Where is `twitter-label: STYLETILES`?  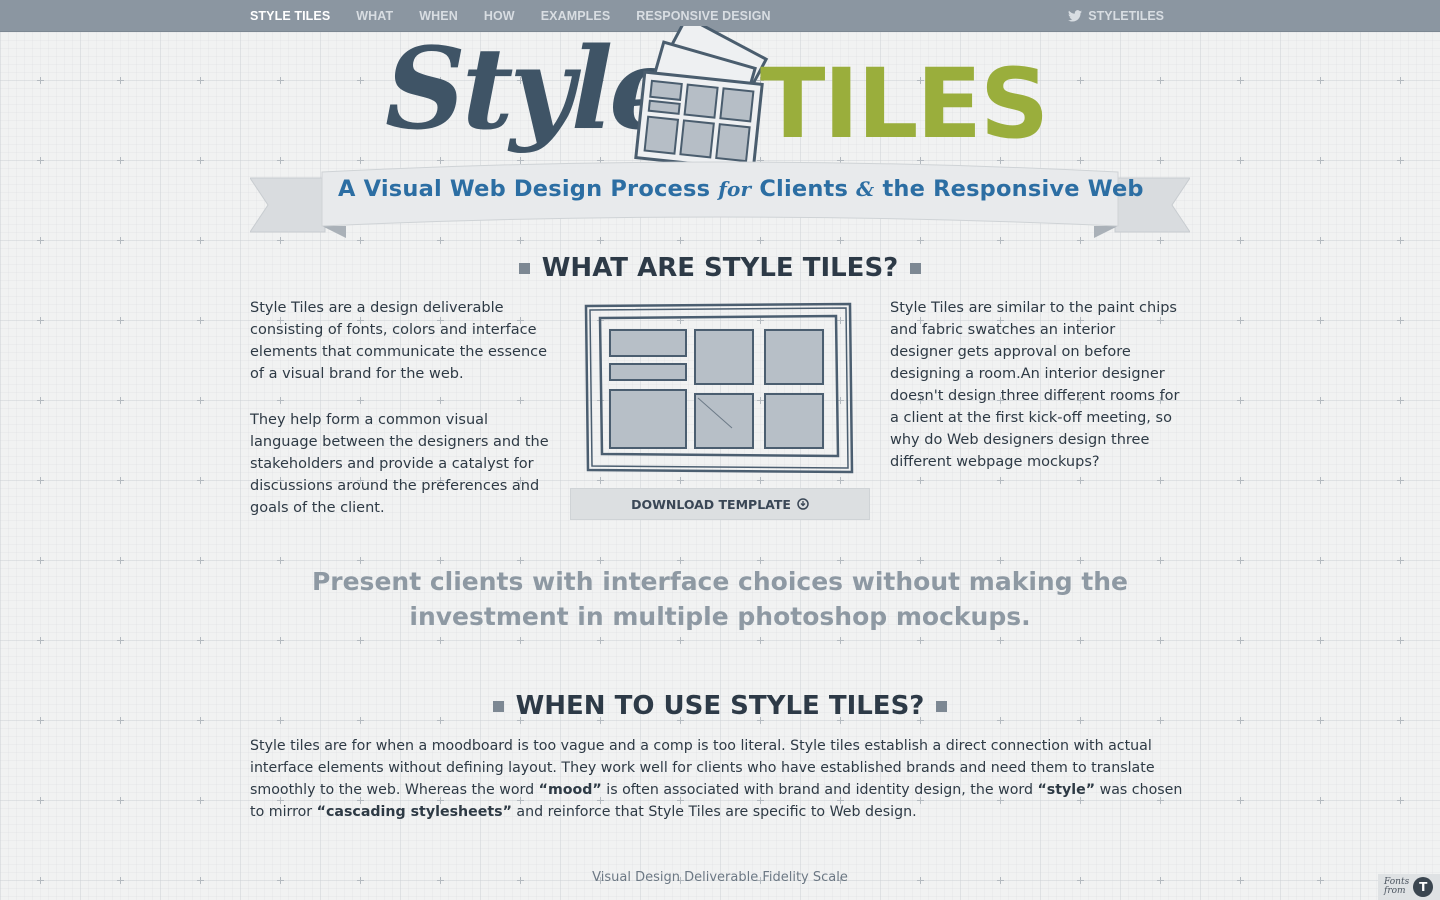
twitter-label: STYLETILES is located at coordinates (1126, 15).